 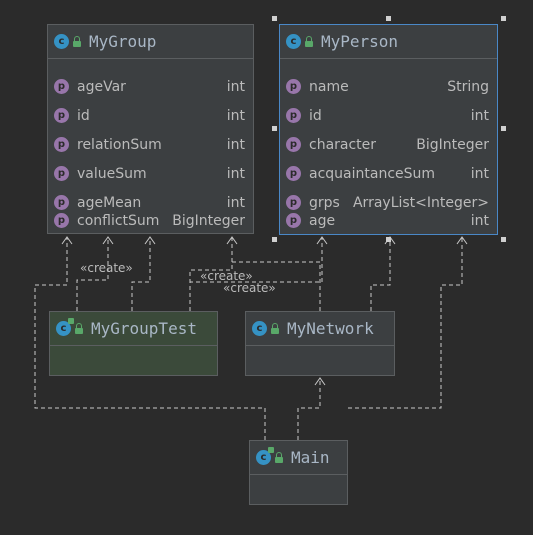 I want to click on class-header: c MyGroupTest, so click(x=133, y=329).